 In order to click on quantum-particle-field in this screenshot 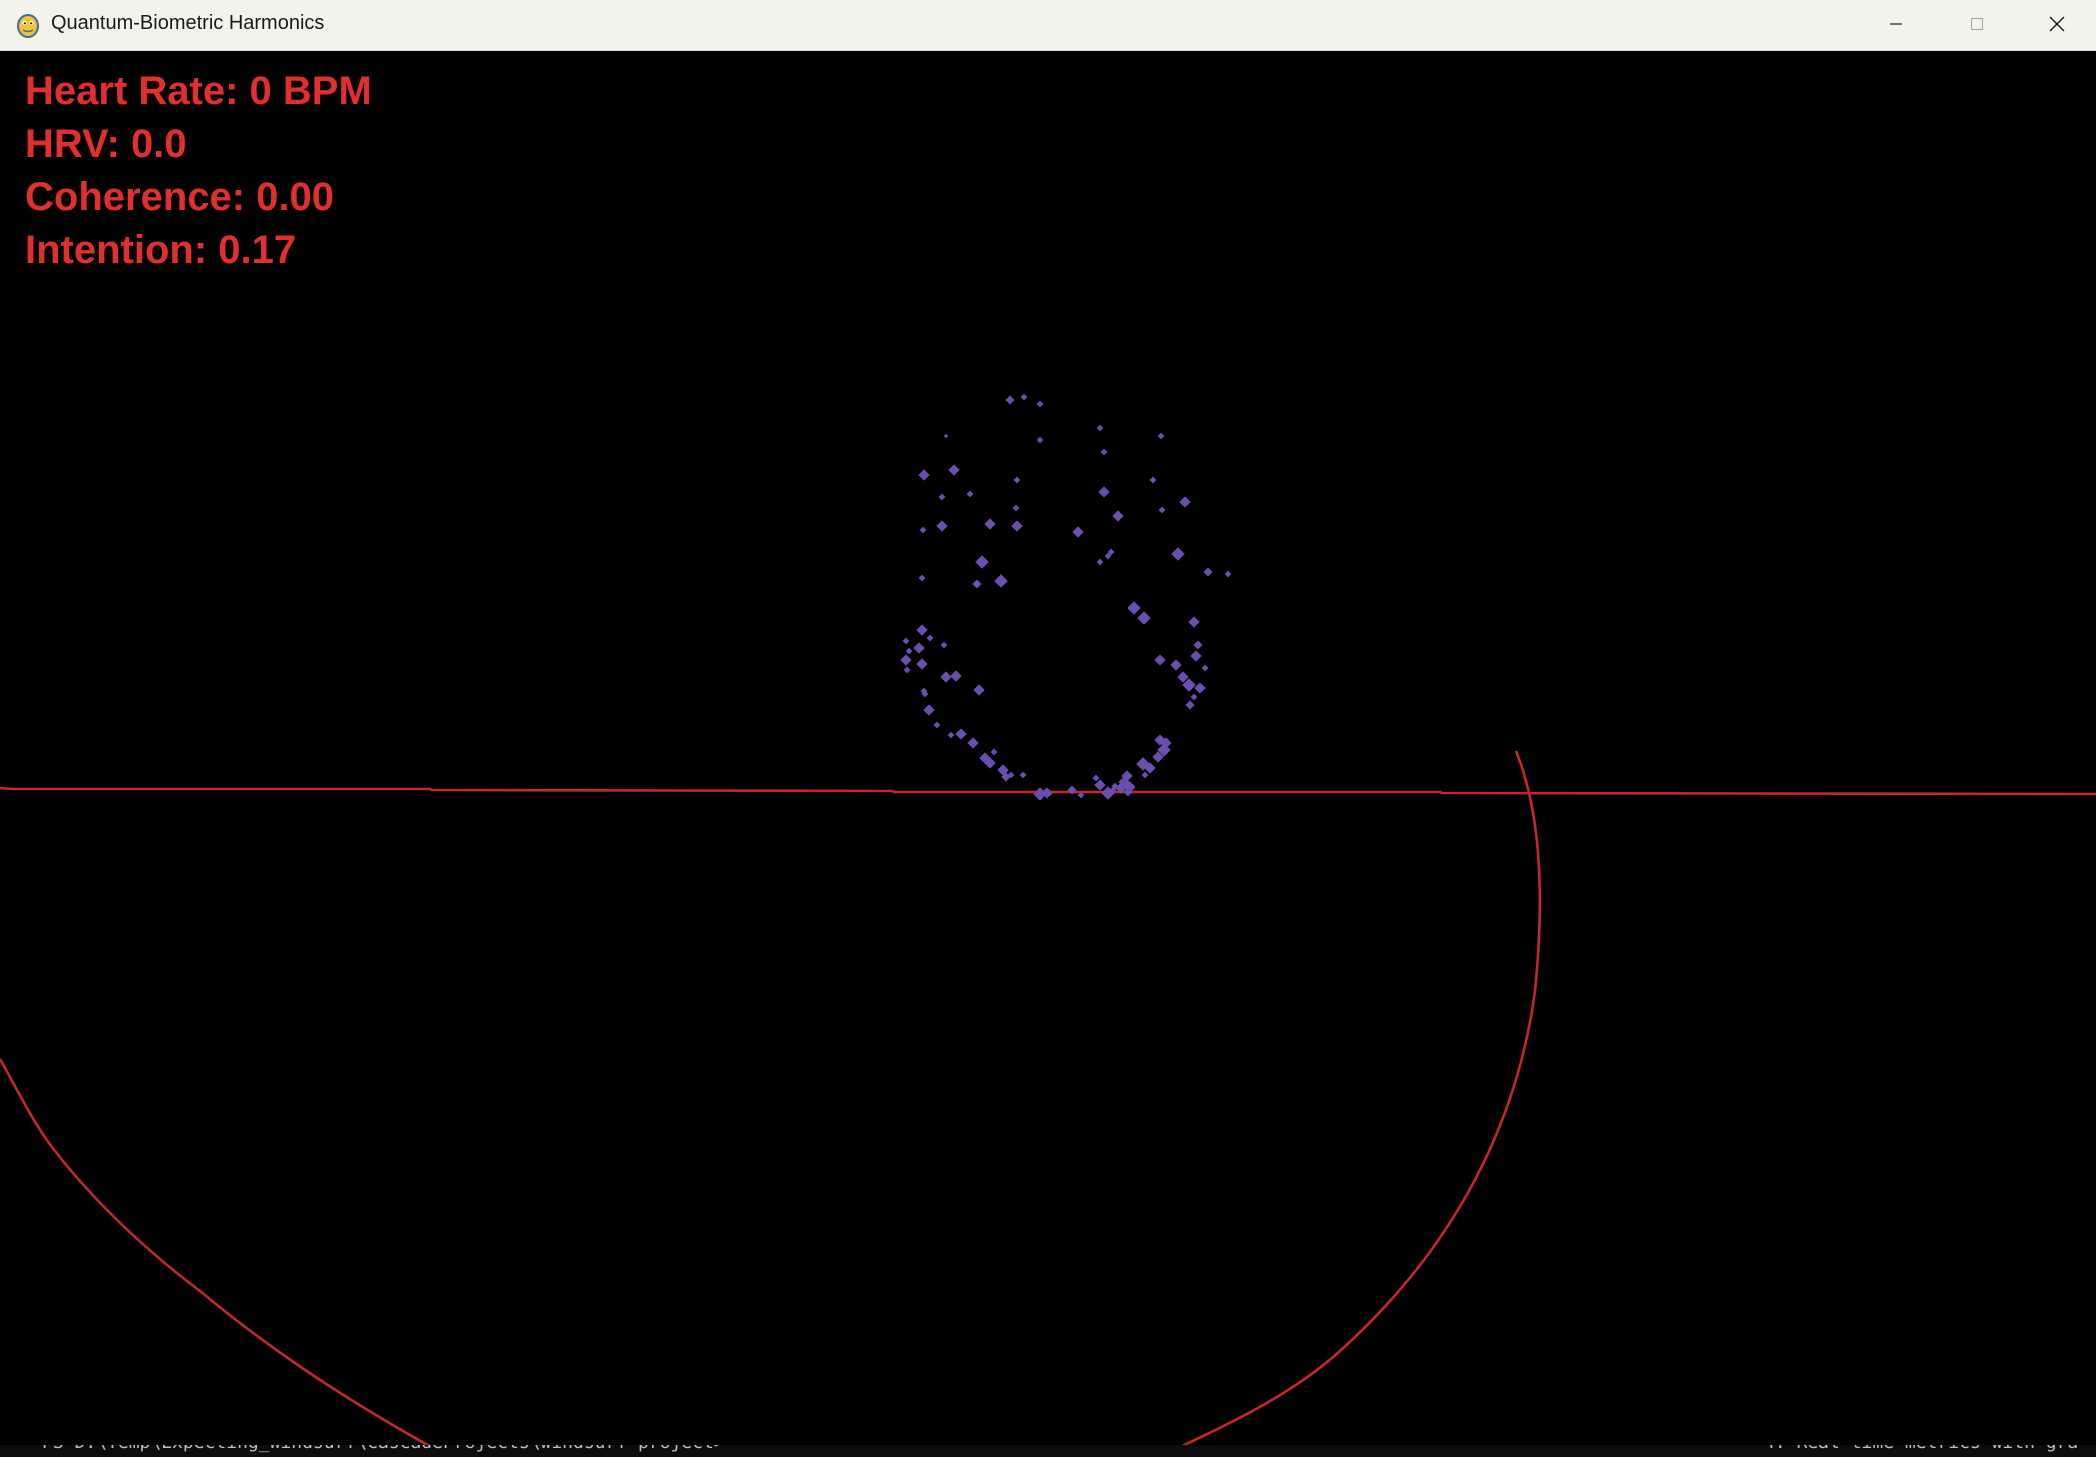, I will do `click(1066, 597)`.